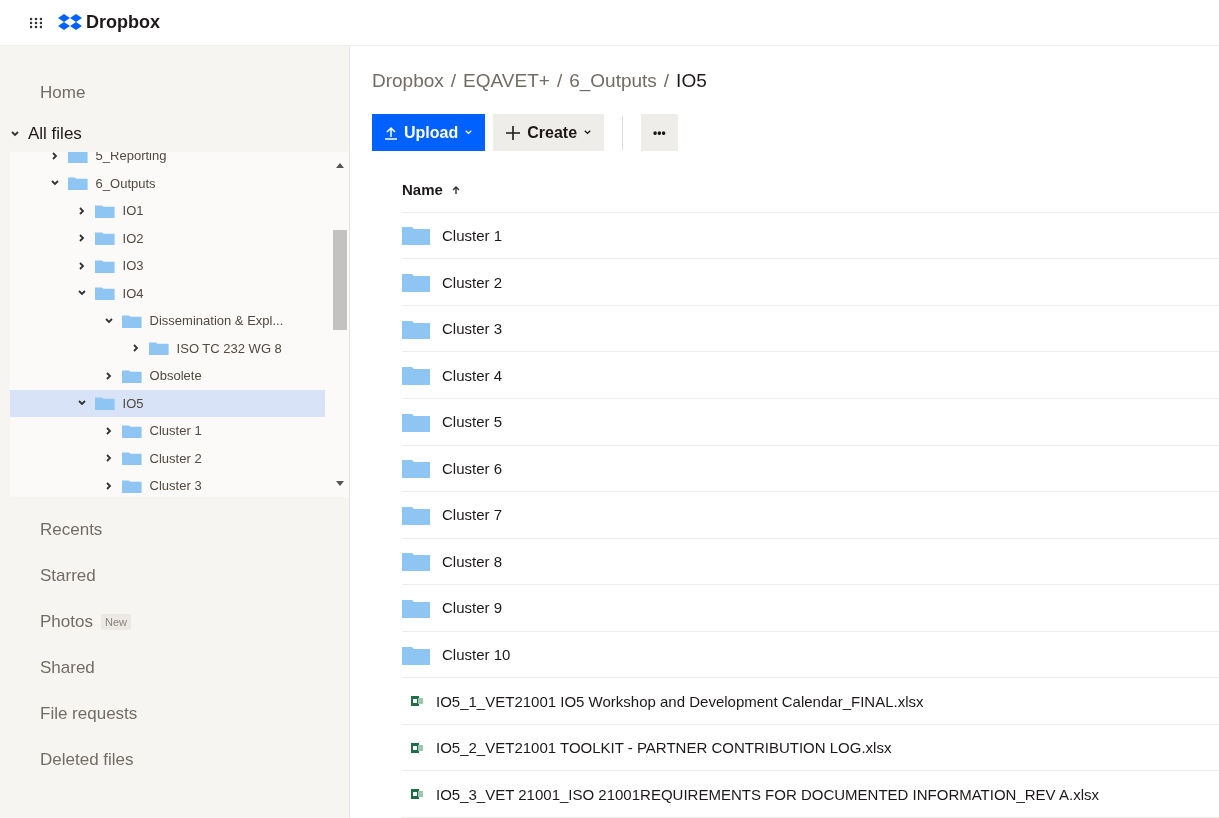 Image resolution: width=1219 pixels, height=818 pixels. I want to click on tree-item: 6_Outputs, so click(167, 183).